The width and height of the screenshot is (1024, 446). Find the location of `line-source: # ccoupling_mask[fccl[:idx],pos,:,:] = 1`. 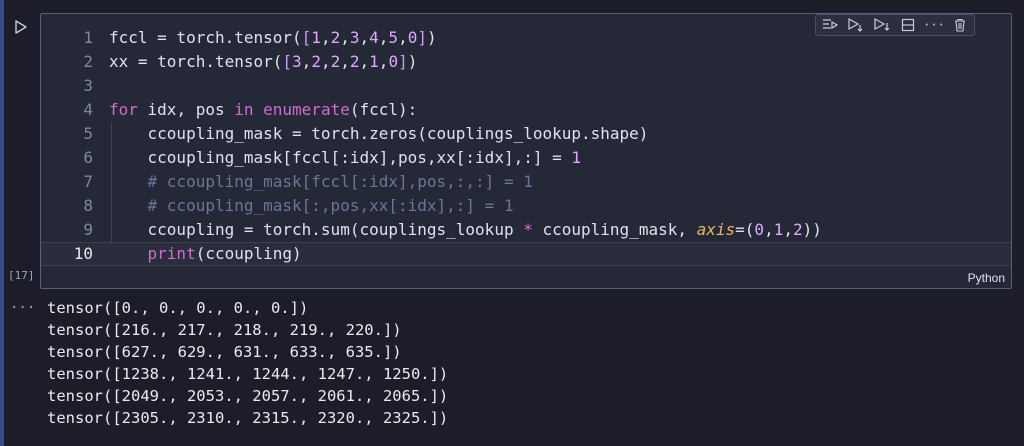

line-source: # ccoupling_mask[fccl[:idx],pos,:,:] = 1 is located at coordinates (321, 182).